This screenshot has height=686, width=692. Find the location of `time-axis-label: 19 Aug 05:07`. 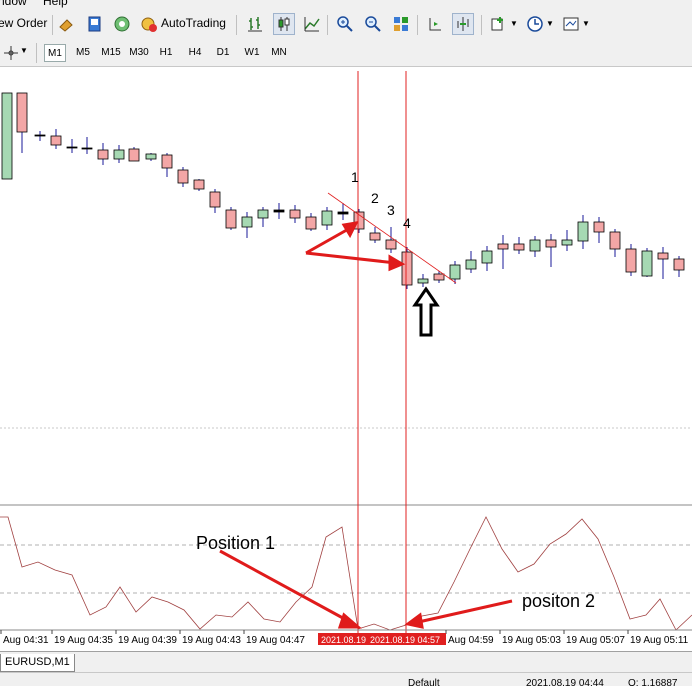

time-axis-label: 19 Aug 05:07 is located at coordinates (595, 640).